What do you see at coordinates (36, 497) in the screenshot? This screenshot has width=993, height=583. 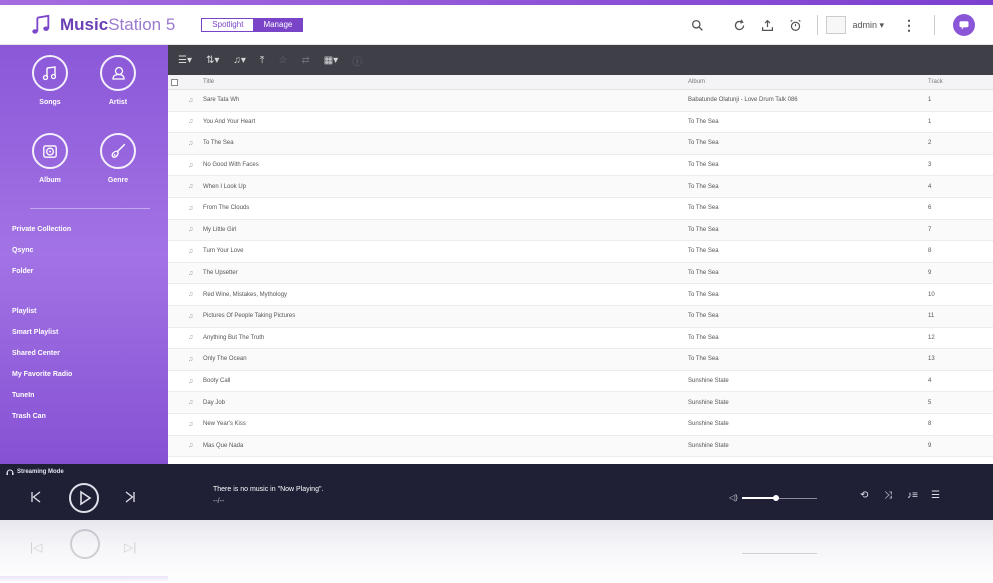 I see `previous-track-icon` at bounding box center [36, 497].